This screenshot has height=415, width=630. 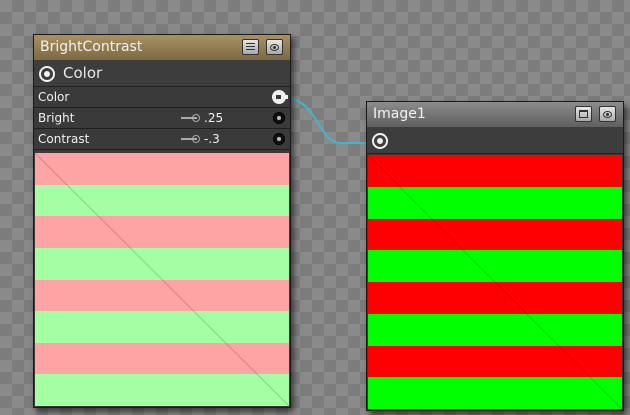 I want to click on param-row-contrast: Contrast -.3, so click(x=162, y=139).